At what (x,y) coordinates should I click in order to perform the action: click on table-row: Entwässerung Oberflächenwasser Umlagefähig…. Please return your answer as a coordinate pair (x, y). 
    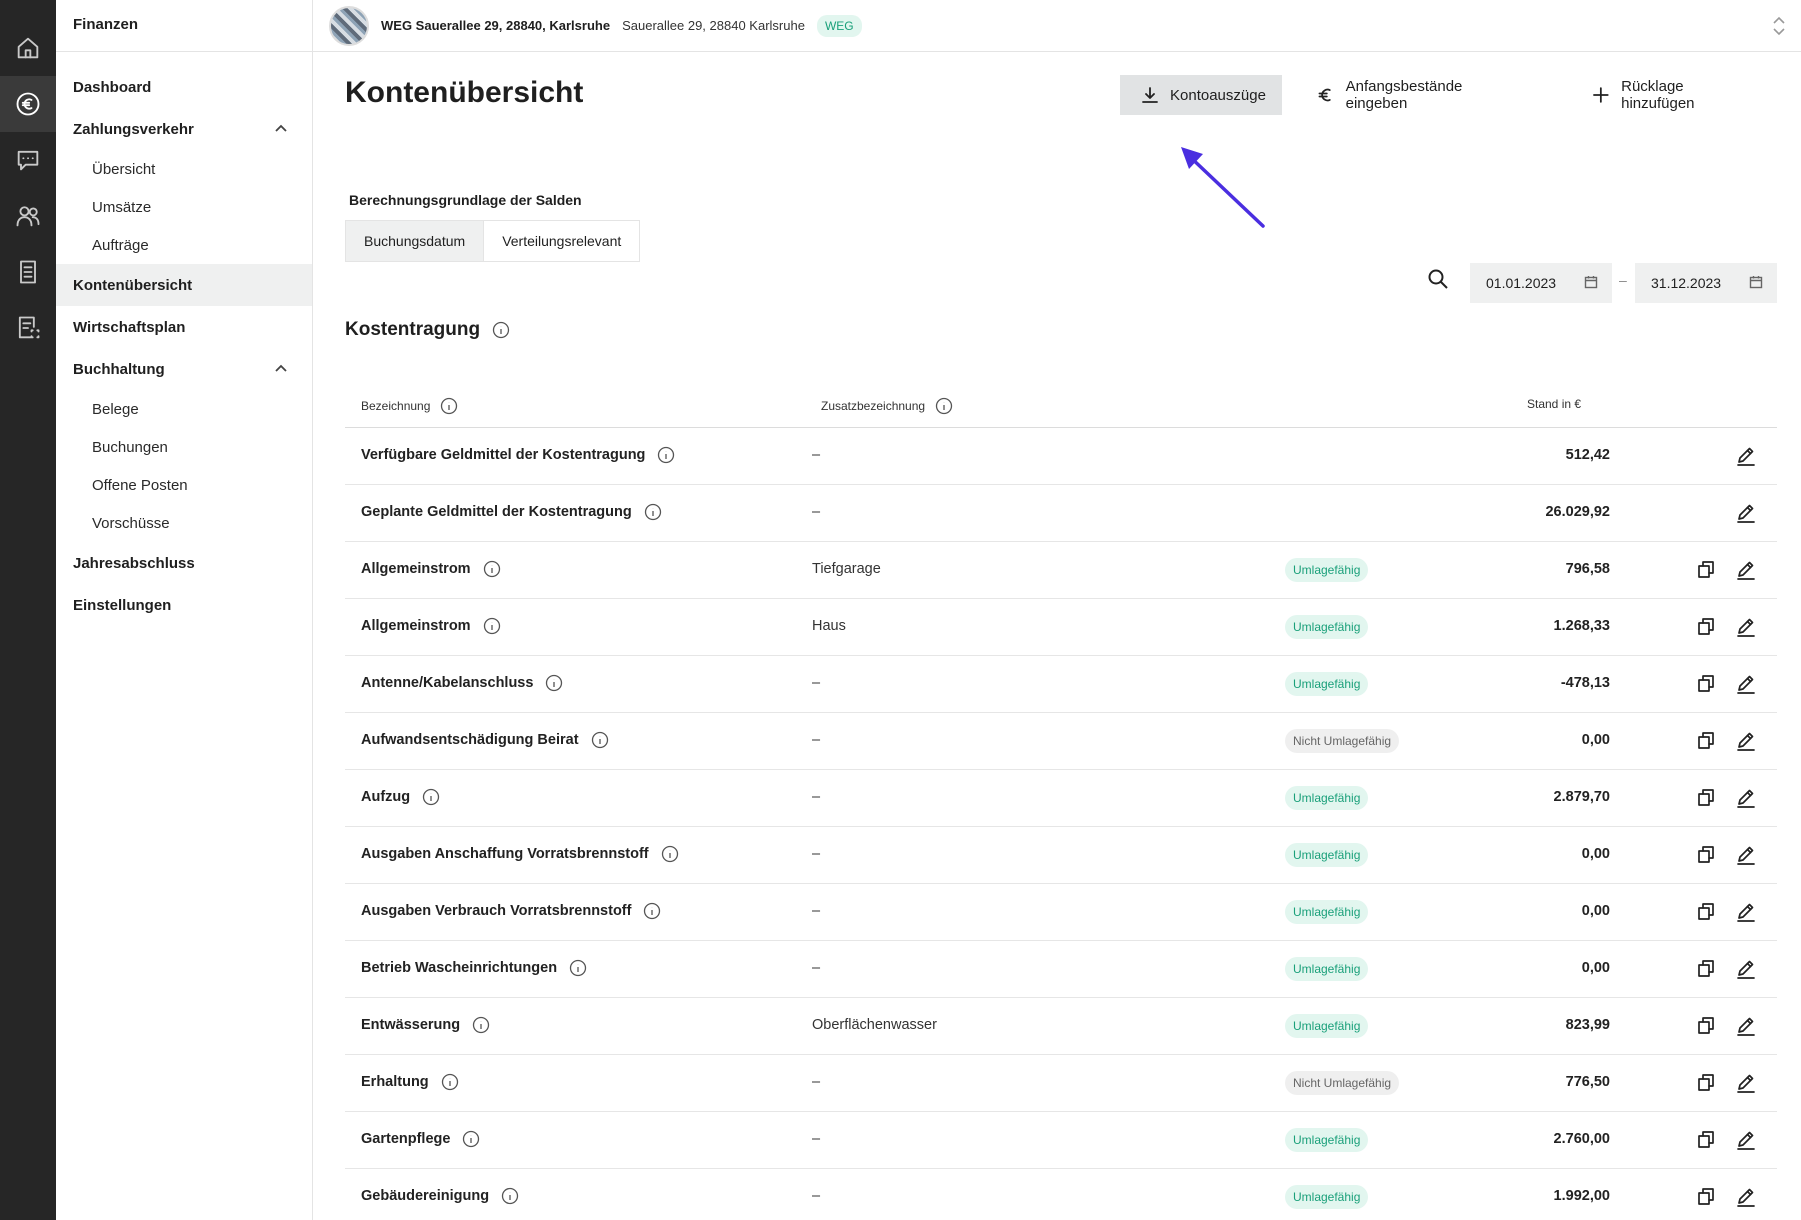
    Looking at the image, I should click on (1061, 1026).